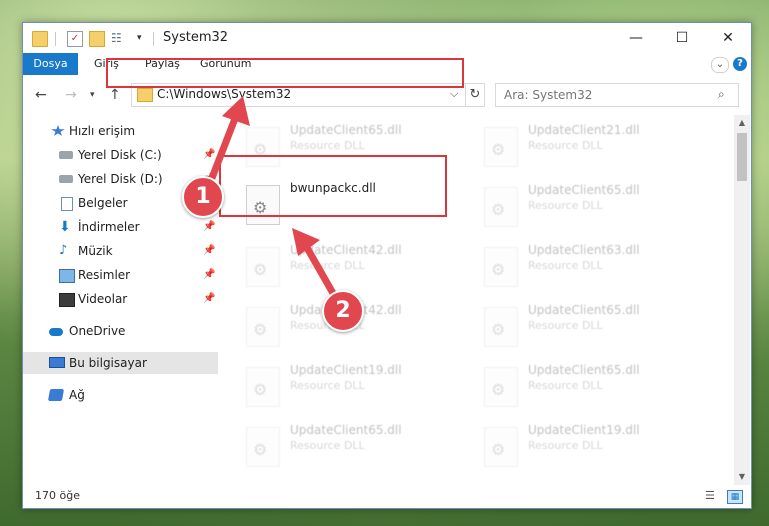  I want to click on forward-button: →, so click(71, 95).